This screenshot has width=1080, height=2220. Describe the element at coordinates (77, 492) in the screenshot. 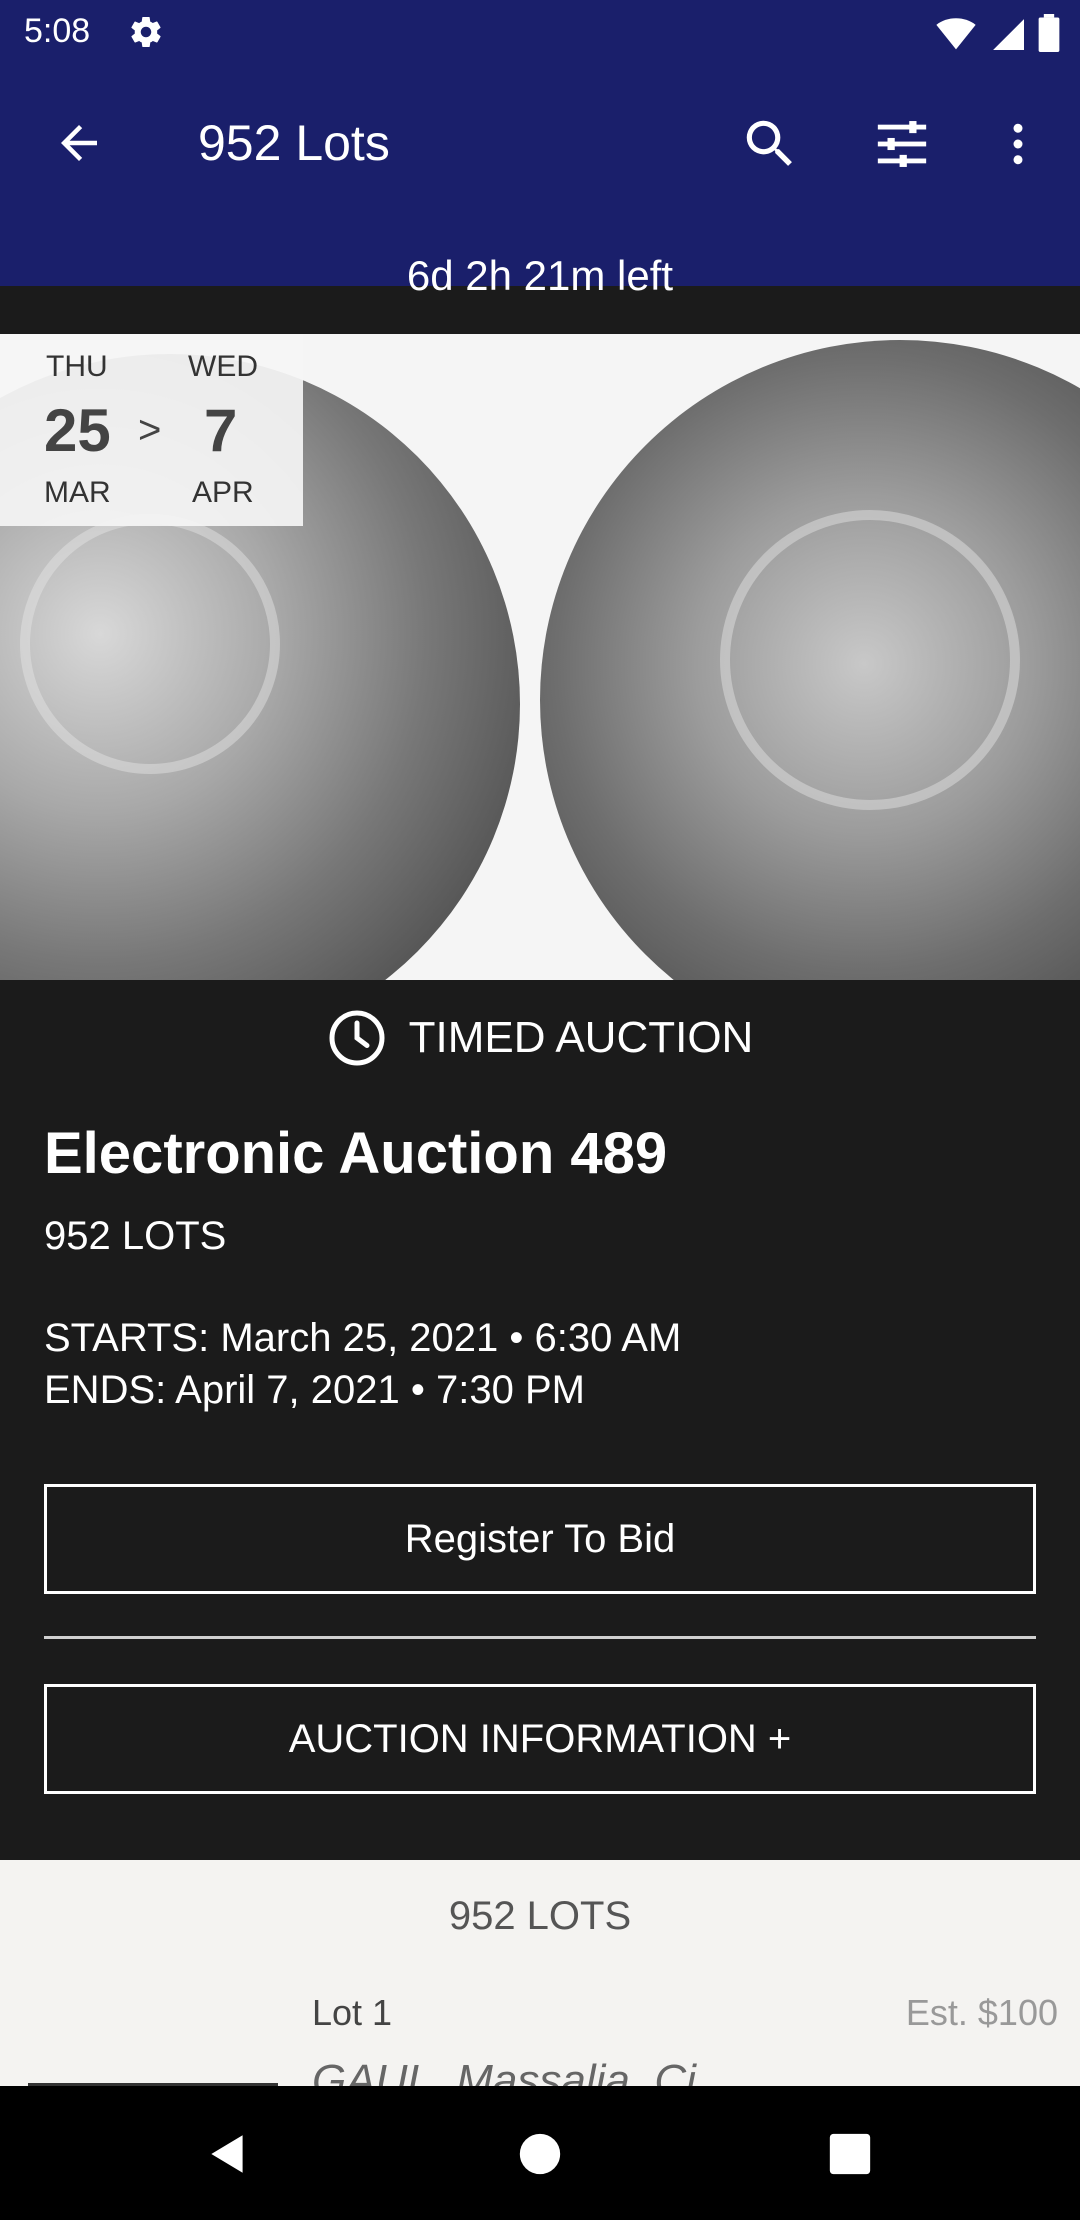

I see `start-month: MAR` at that location.